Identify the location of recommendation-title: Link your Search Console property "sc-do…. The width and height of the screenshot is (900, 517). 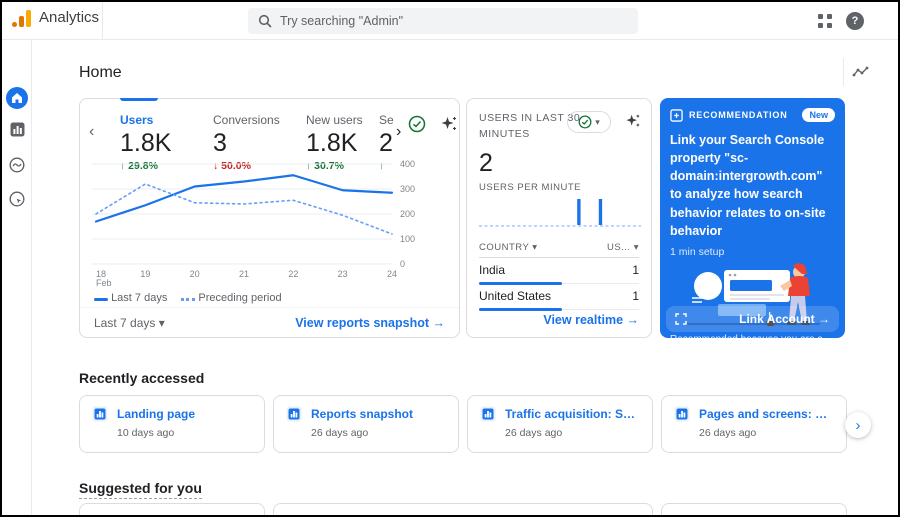
(748, 185).